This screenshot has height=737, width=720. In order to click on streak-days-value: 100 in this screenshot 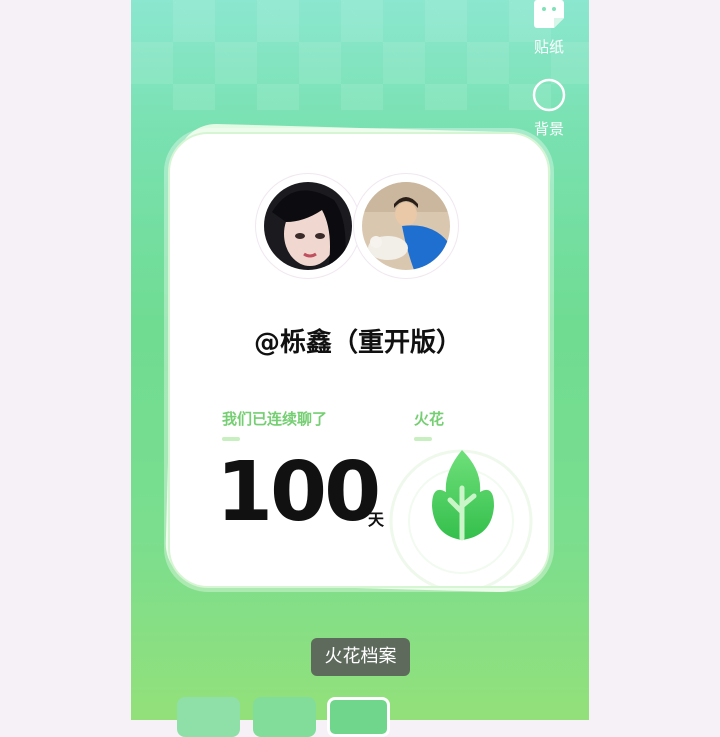, I will do `click(298, 492)`.